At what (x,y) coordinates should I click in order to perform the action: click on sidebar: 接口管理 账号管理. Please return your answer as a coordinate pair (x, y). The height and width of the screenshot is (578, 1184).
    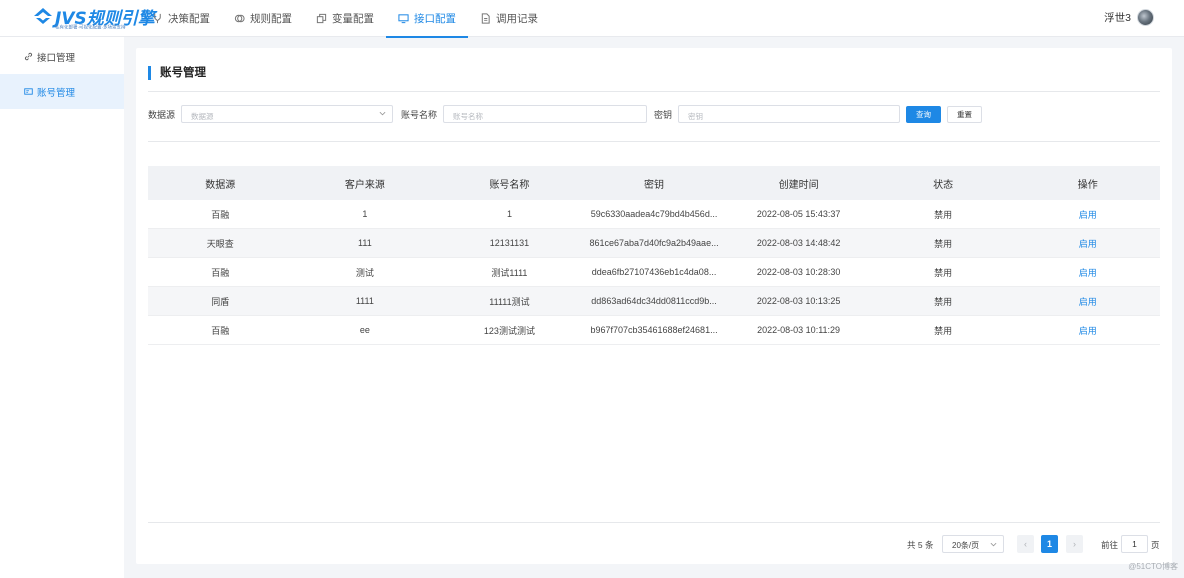
    Looking at the image, I should click on (62, 307).